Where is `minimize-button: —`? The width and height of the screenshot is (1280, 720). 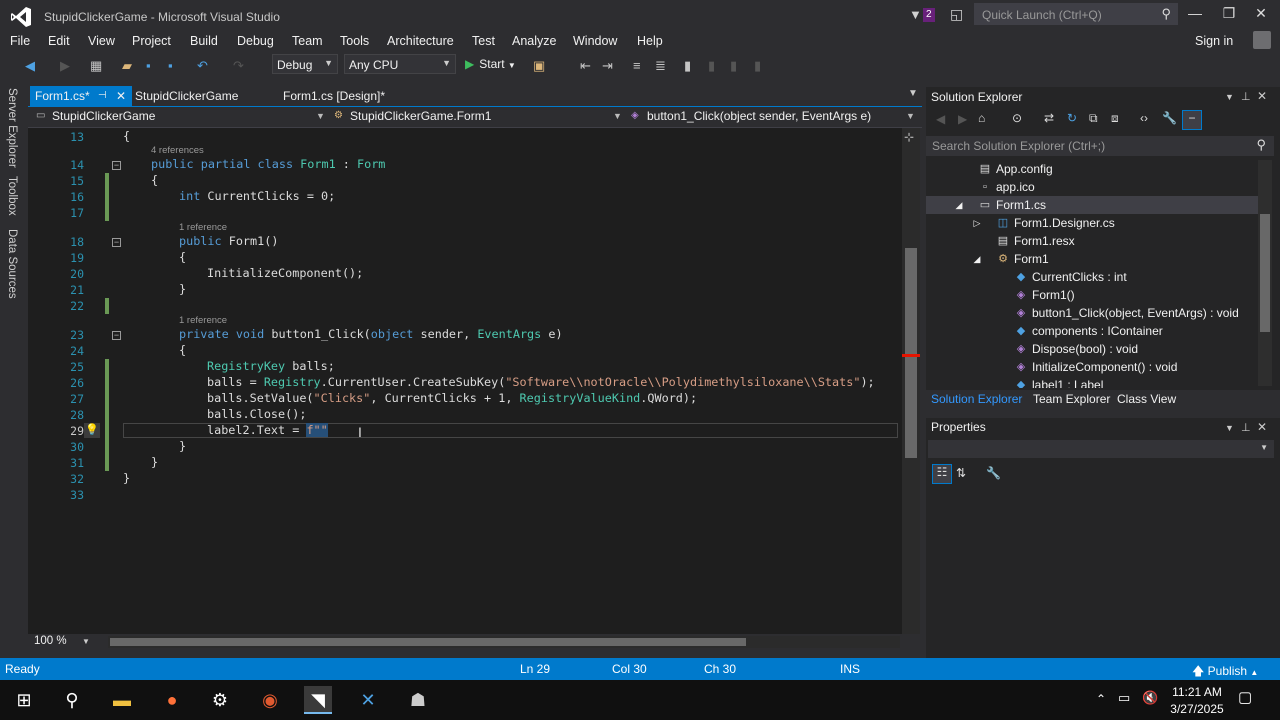 minimize-button: — is located at coordinates (1195, 13).